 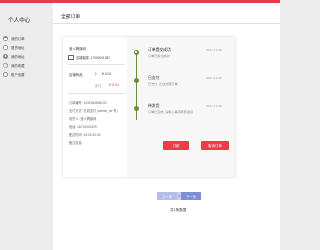 What do you see at coordinates (5, 56) in the screenshot?
I see `location-icon` at bounding box center [5, 56].